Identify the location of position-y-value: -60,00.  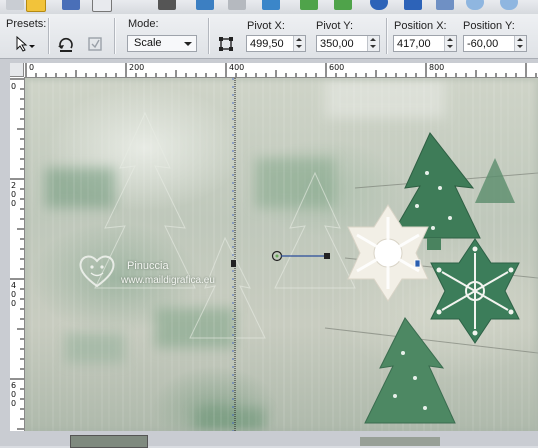
(483, 44).